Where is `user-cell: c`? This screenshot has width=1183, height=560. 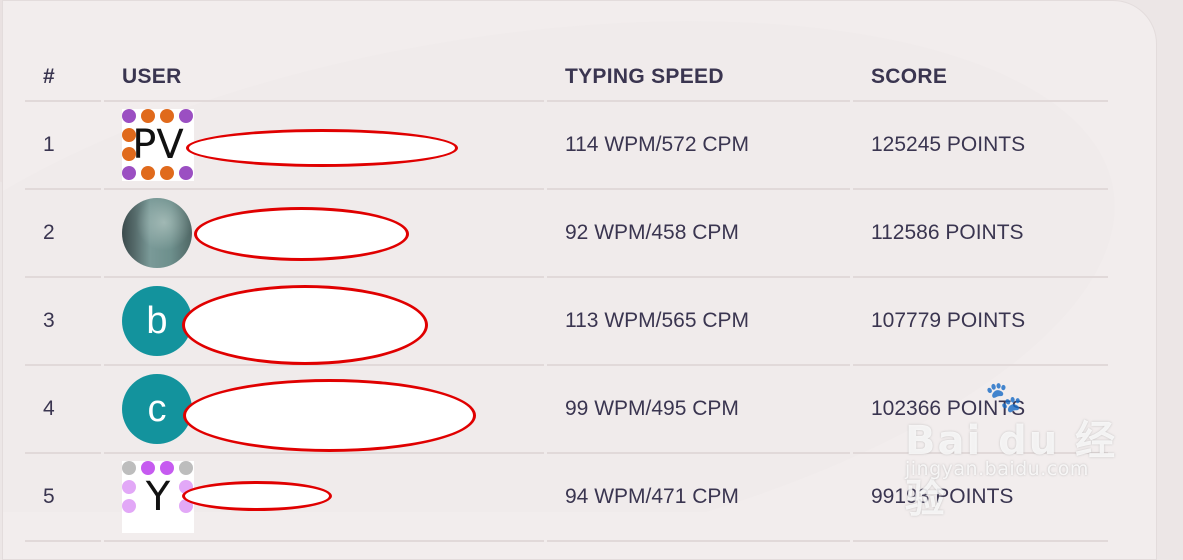
user-cell: c is located at coordinates (324, 410).